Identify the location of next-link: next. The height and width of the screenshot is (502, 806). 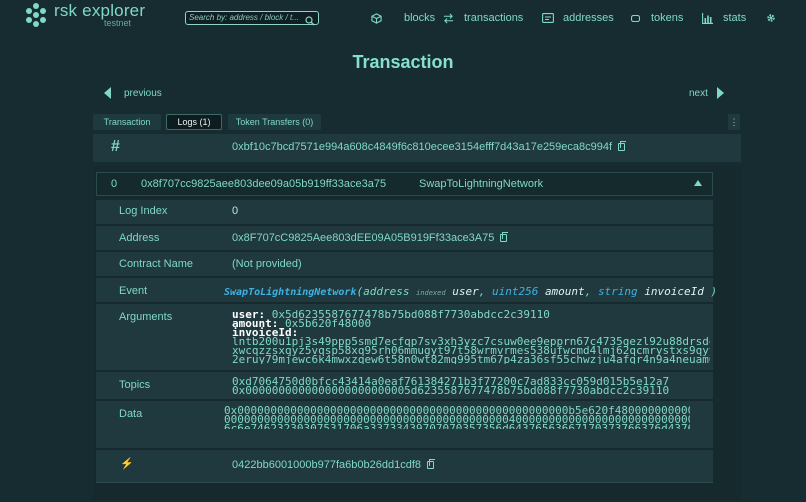
(706, 93).